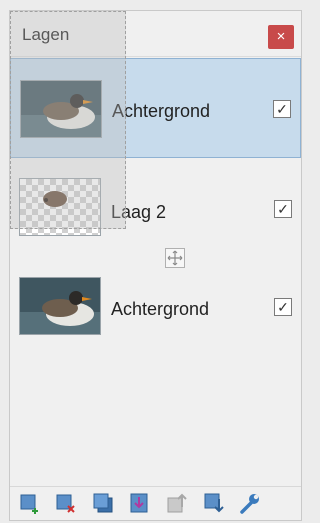  What do you see at coordinates (155, 503) in the screenshot?
I see `layers-toolbar` at bounding box center [155, 503].